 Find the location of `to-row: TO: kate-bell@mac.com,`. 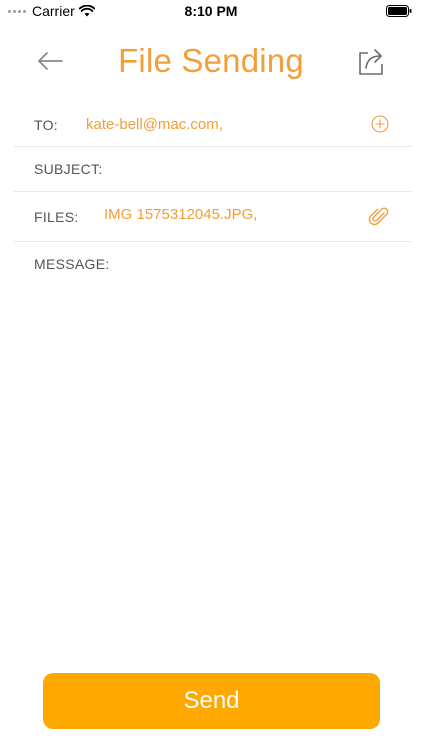

to-row: TO: kate-bell@mac.com, is located at coordinates (213, 124).